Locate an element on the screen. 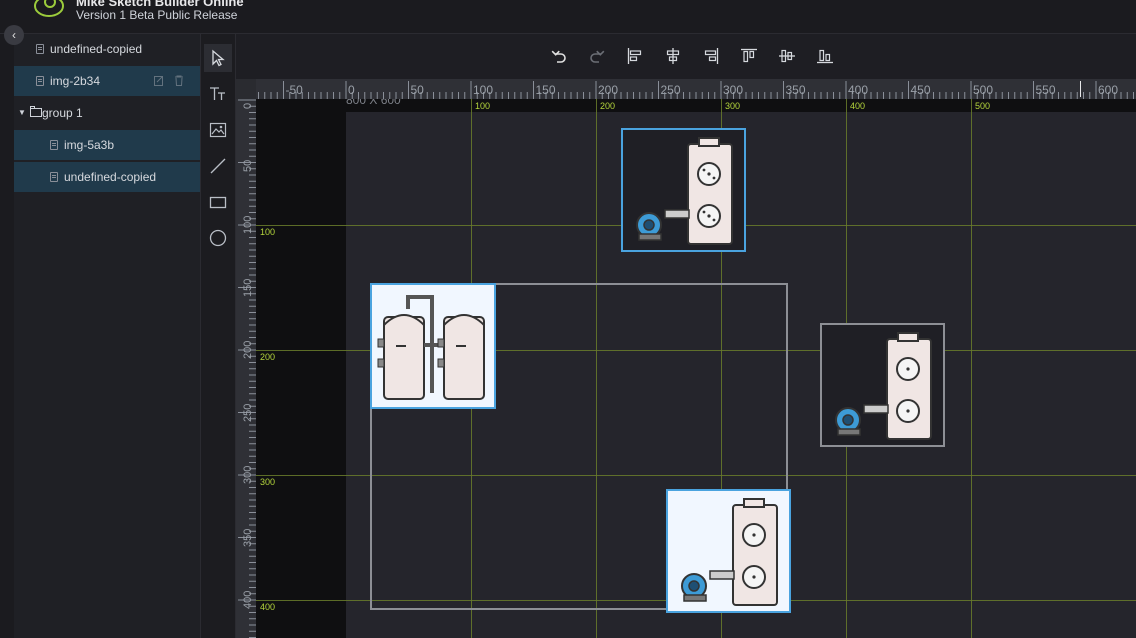 This screenshot has width=1136, height=638. select-arrow-icon is located at coordinates (218, 58).